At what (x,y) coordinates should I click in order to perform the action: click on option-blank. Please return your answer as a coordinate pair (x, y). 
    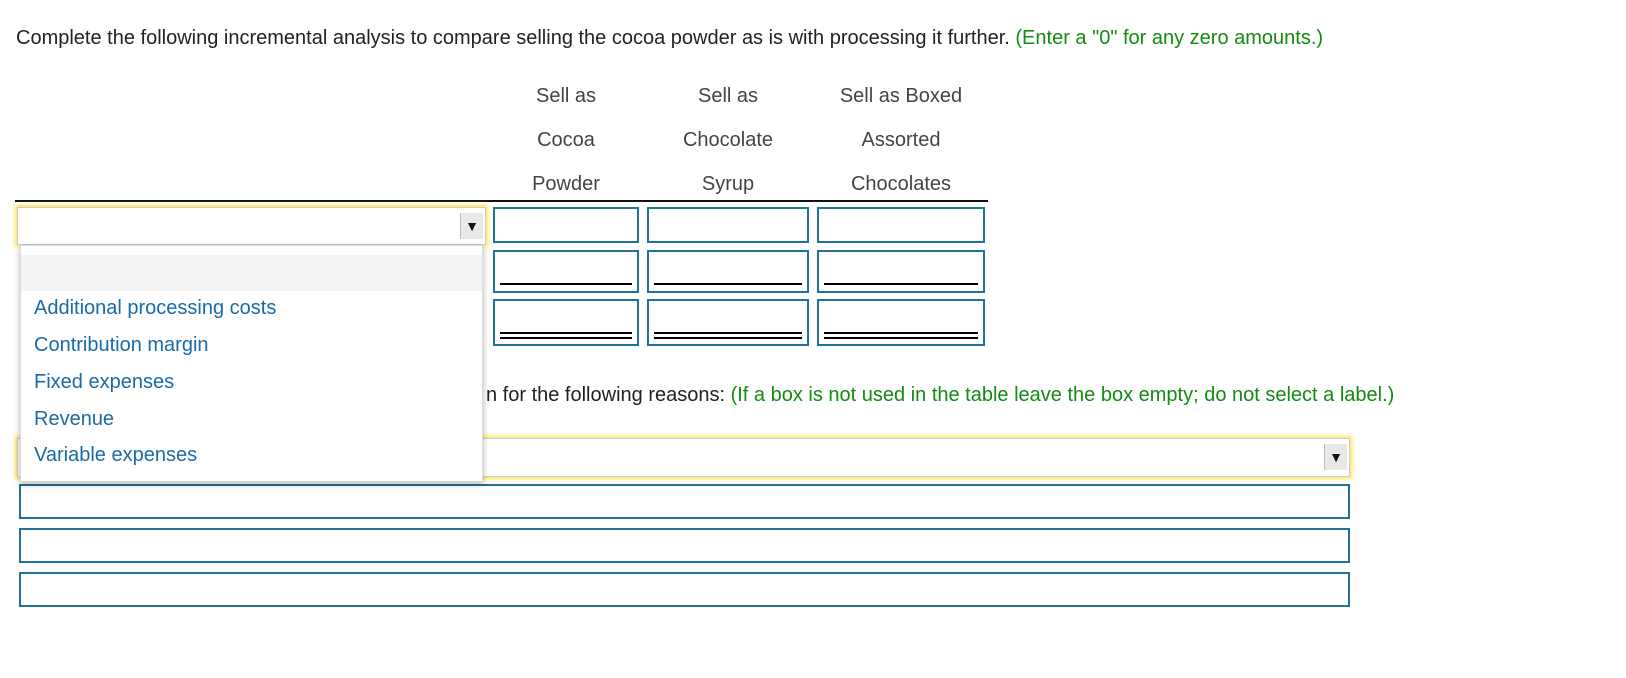
    Looking at the image, I should click on (251, 273).